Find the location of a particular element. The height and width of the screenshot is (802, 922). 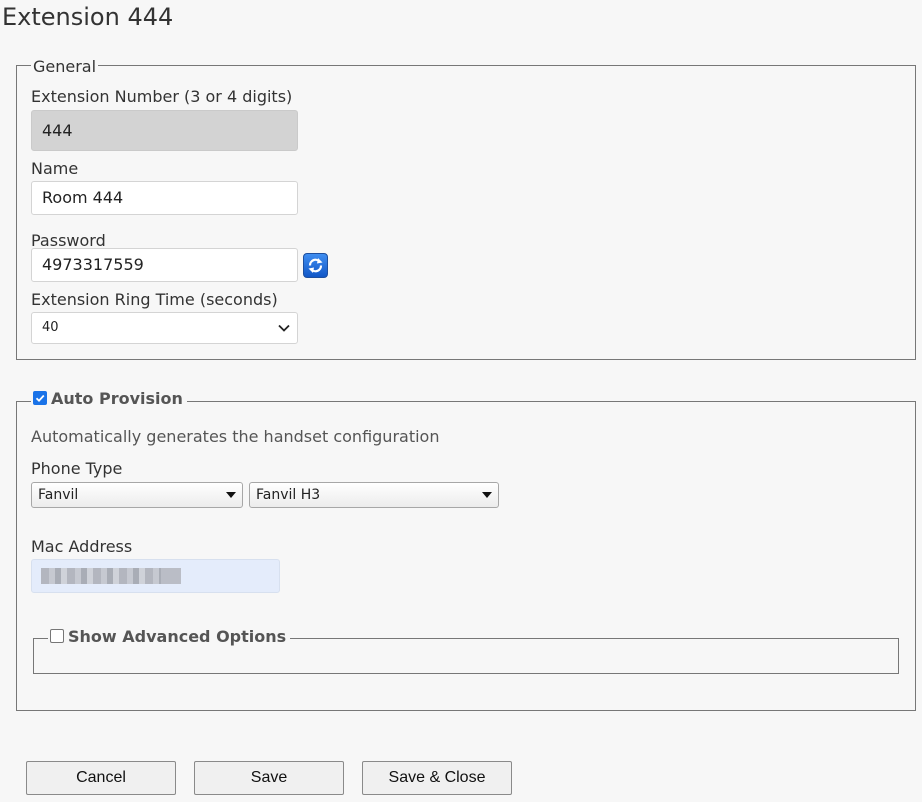

extension-number-field: 444 is located at coordinates (164, 130).